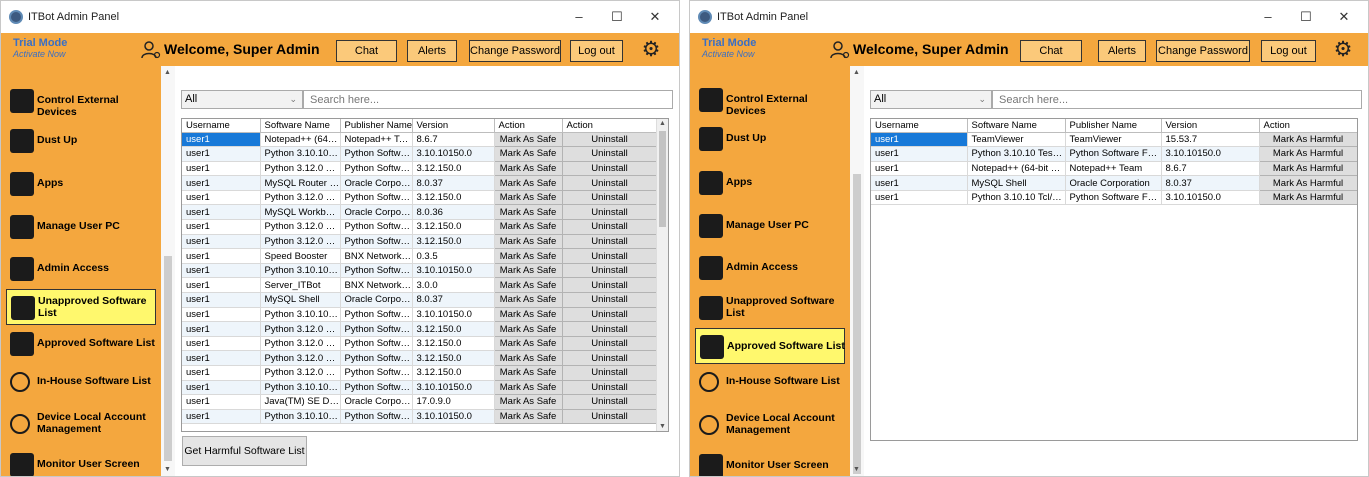  What do you see at coordinates (81, 227) in the screenshot?
I see `sidebar-item-manage-user-pc: Manage User PC` at bounding box center [81, 227].